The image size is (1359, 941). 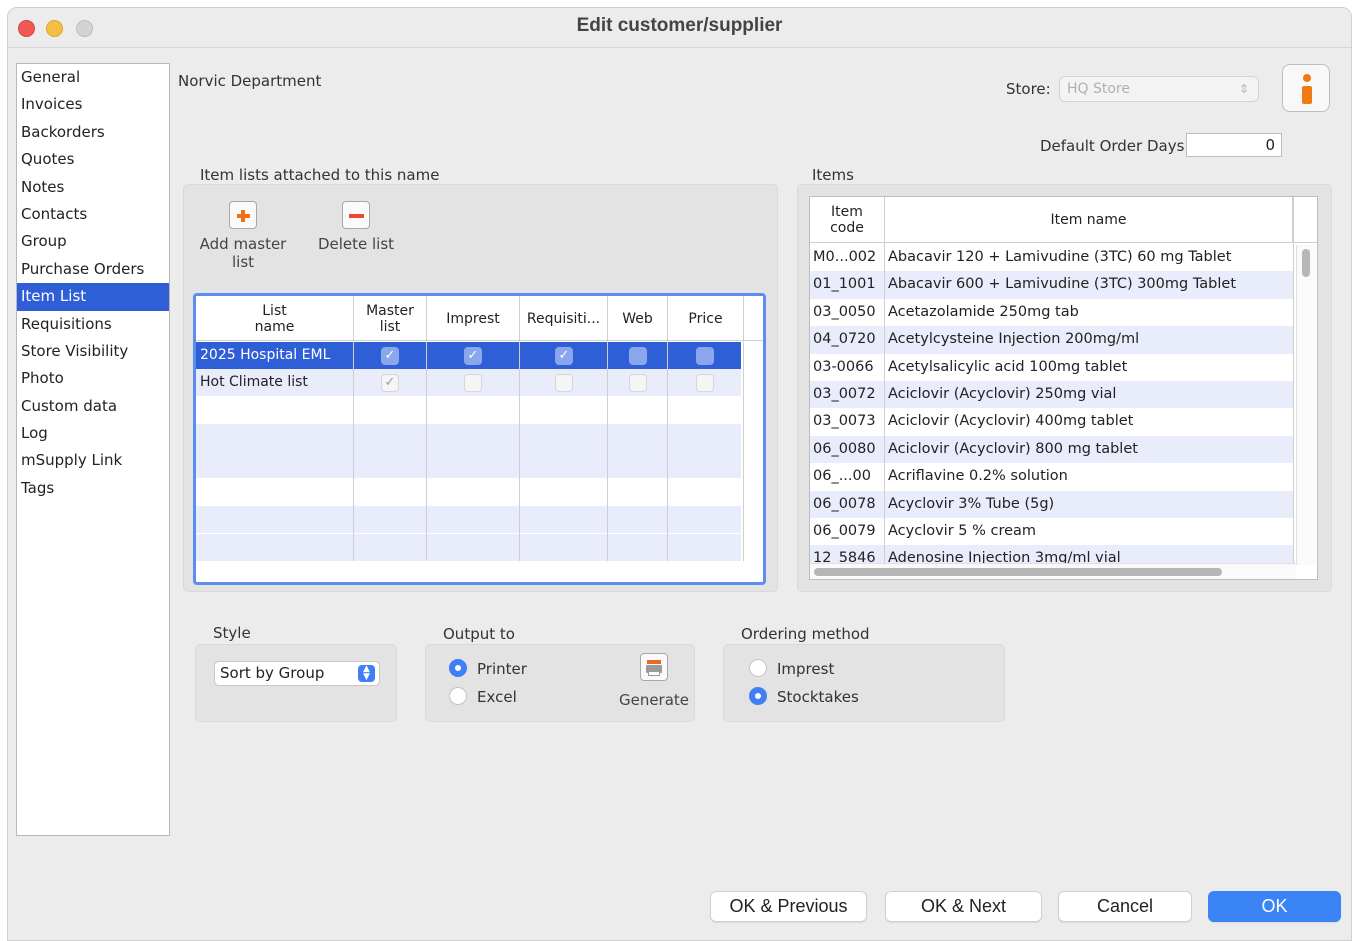 I want to click on info-button, so click(x=1306, y=88).